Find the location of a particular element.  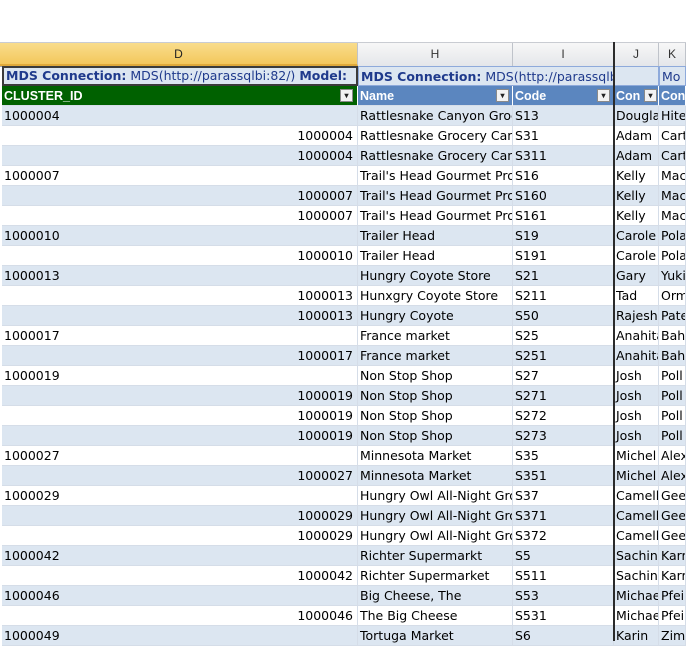

code-cell: S161 is located at coordinates (563, 216).